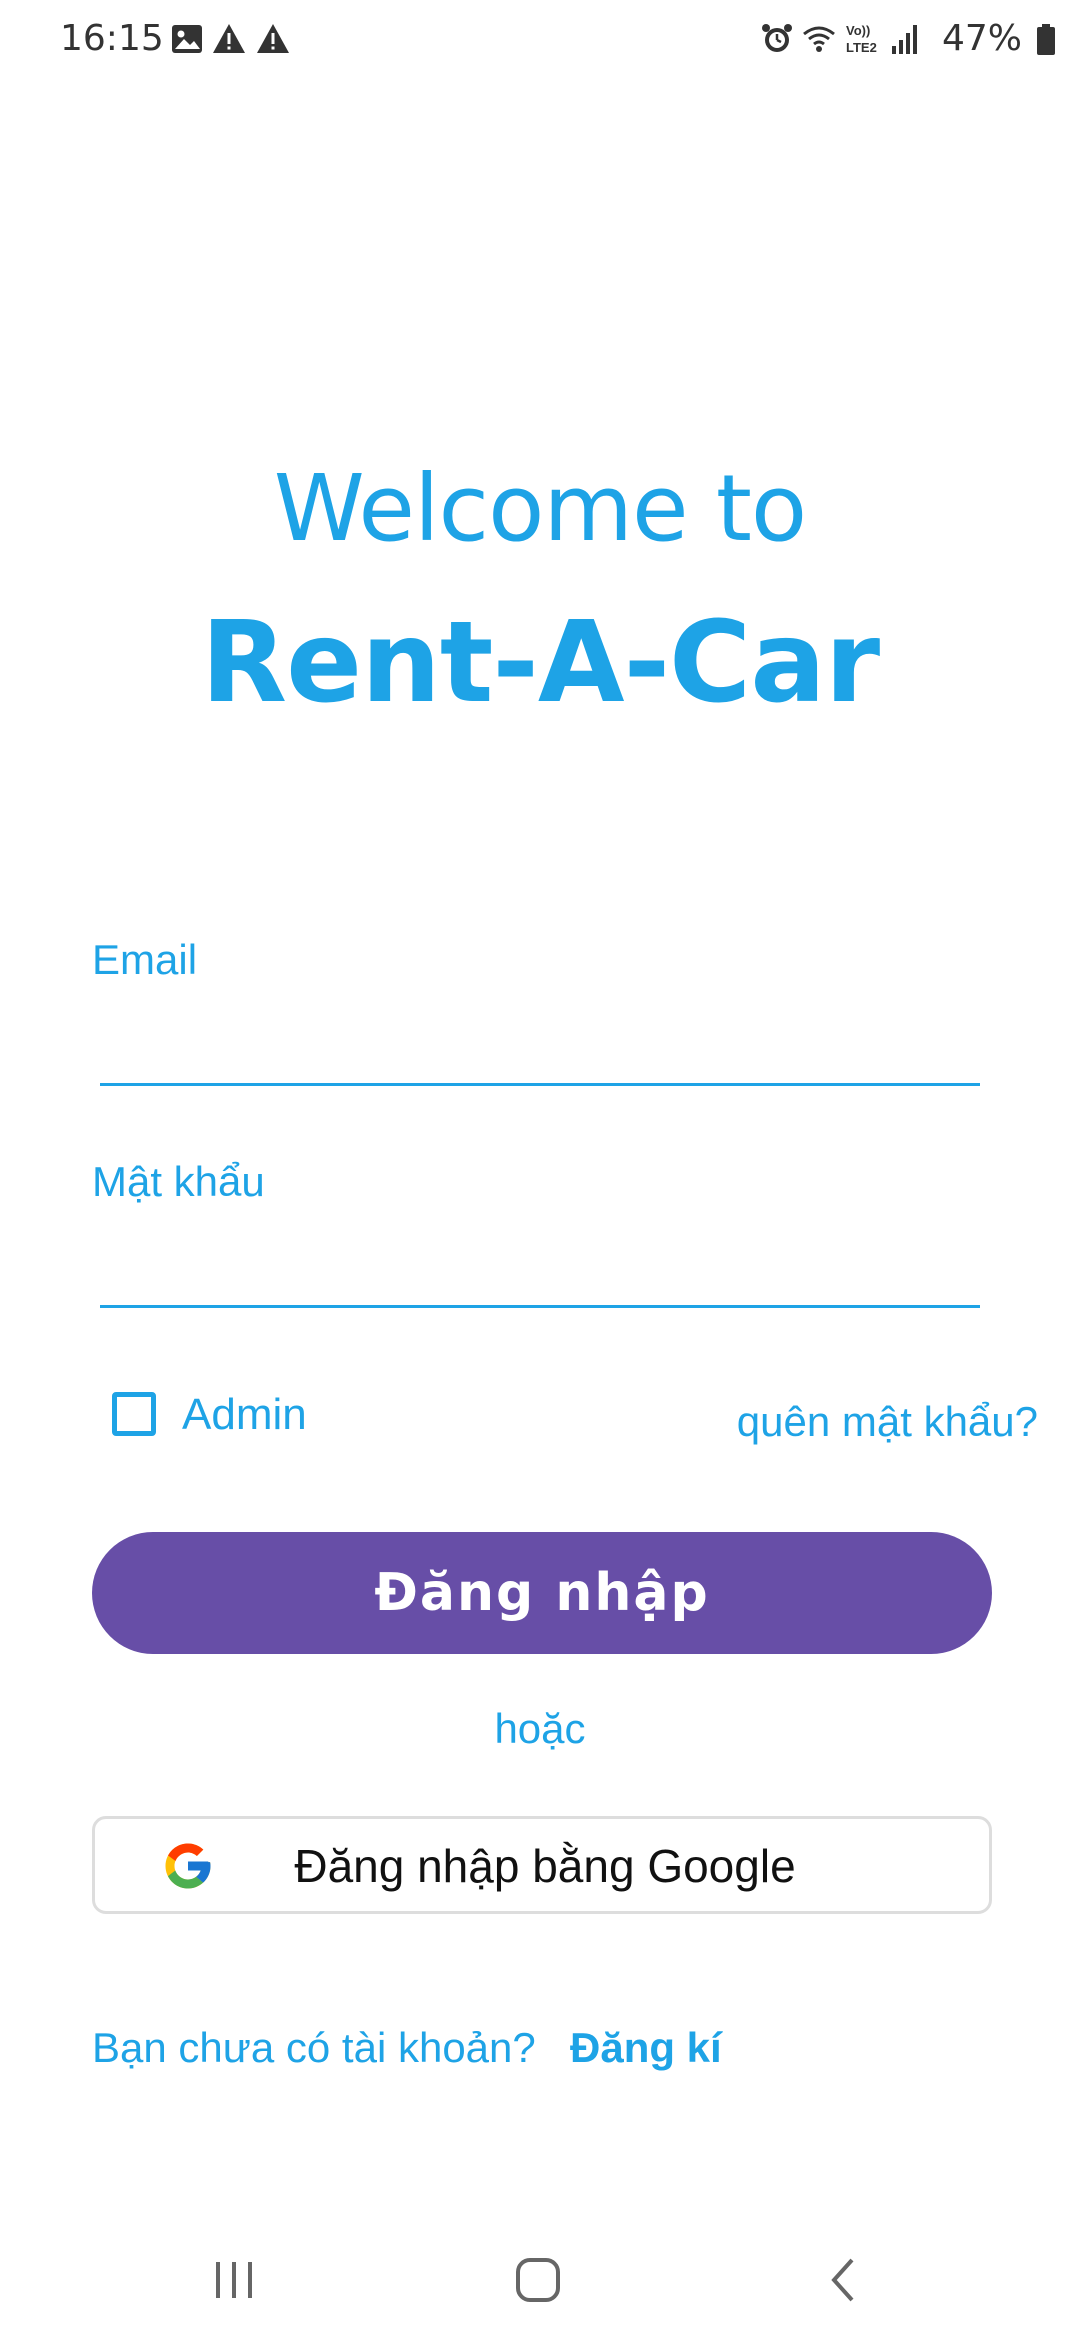 This screenshot has width=1080, height=2340. Describe the element at coordinates (188, 1866) in the screenshot. I see `google-icon` at that location.